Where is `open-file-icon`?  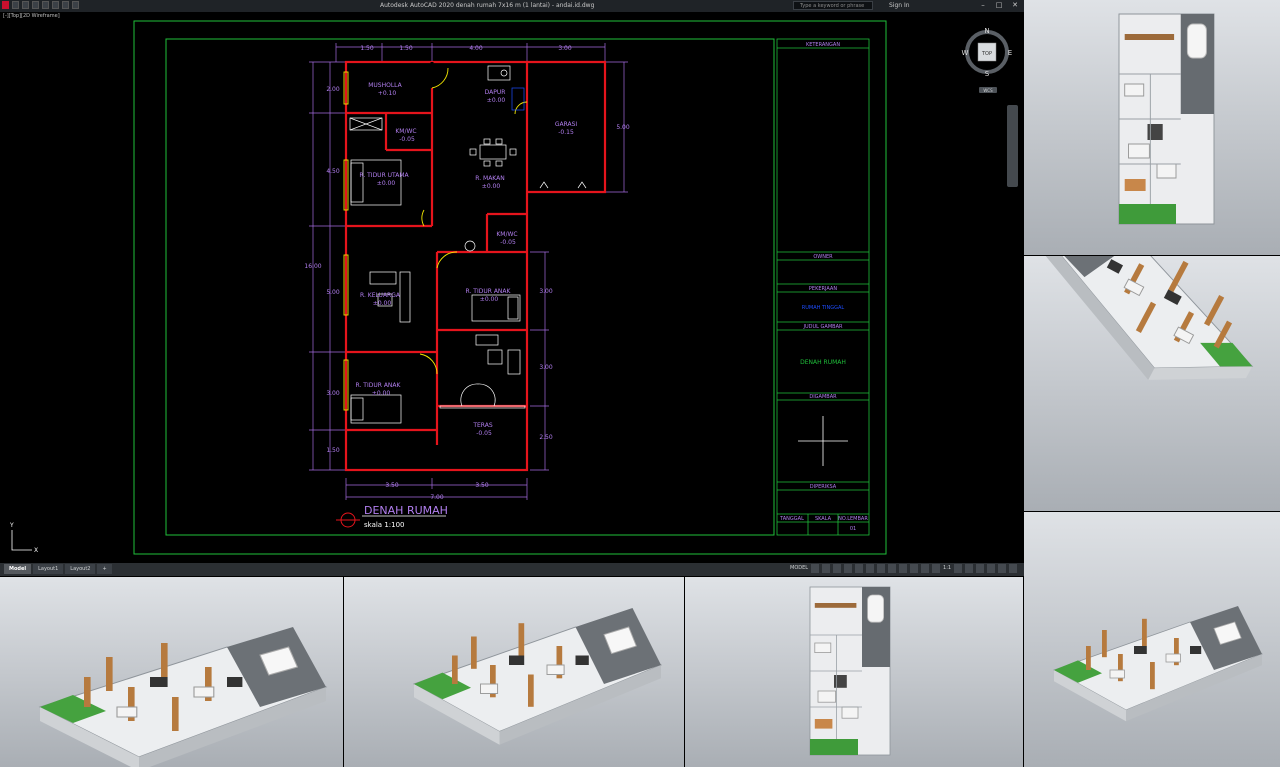
open-file-icon is located at coordinates (25, 5).